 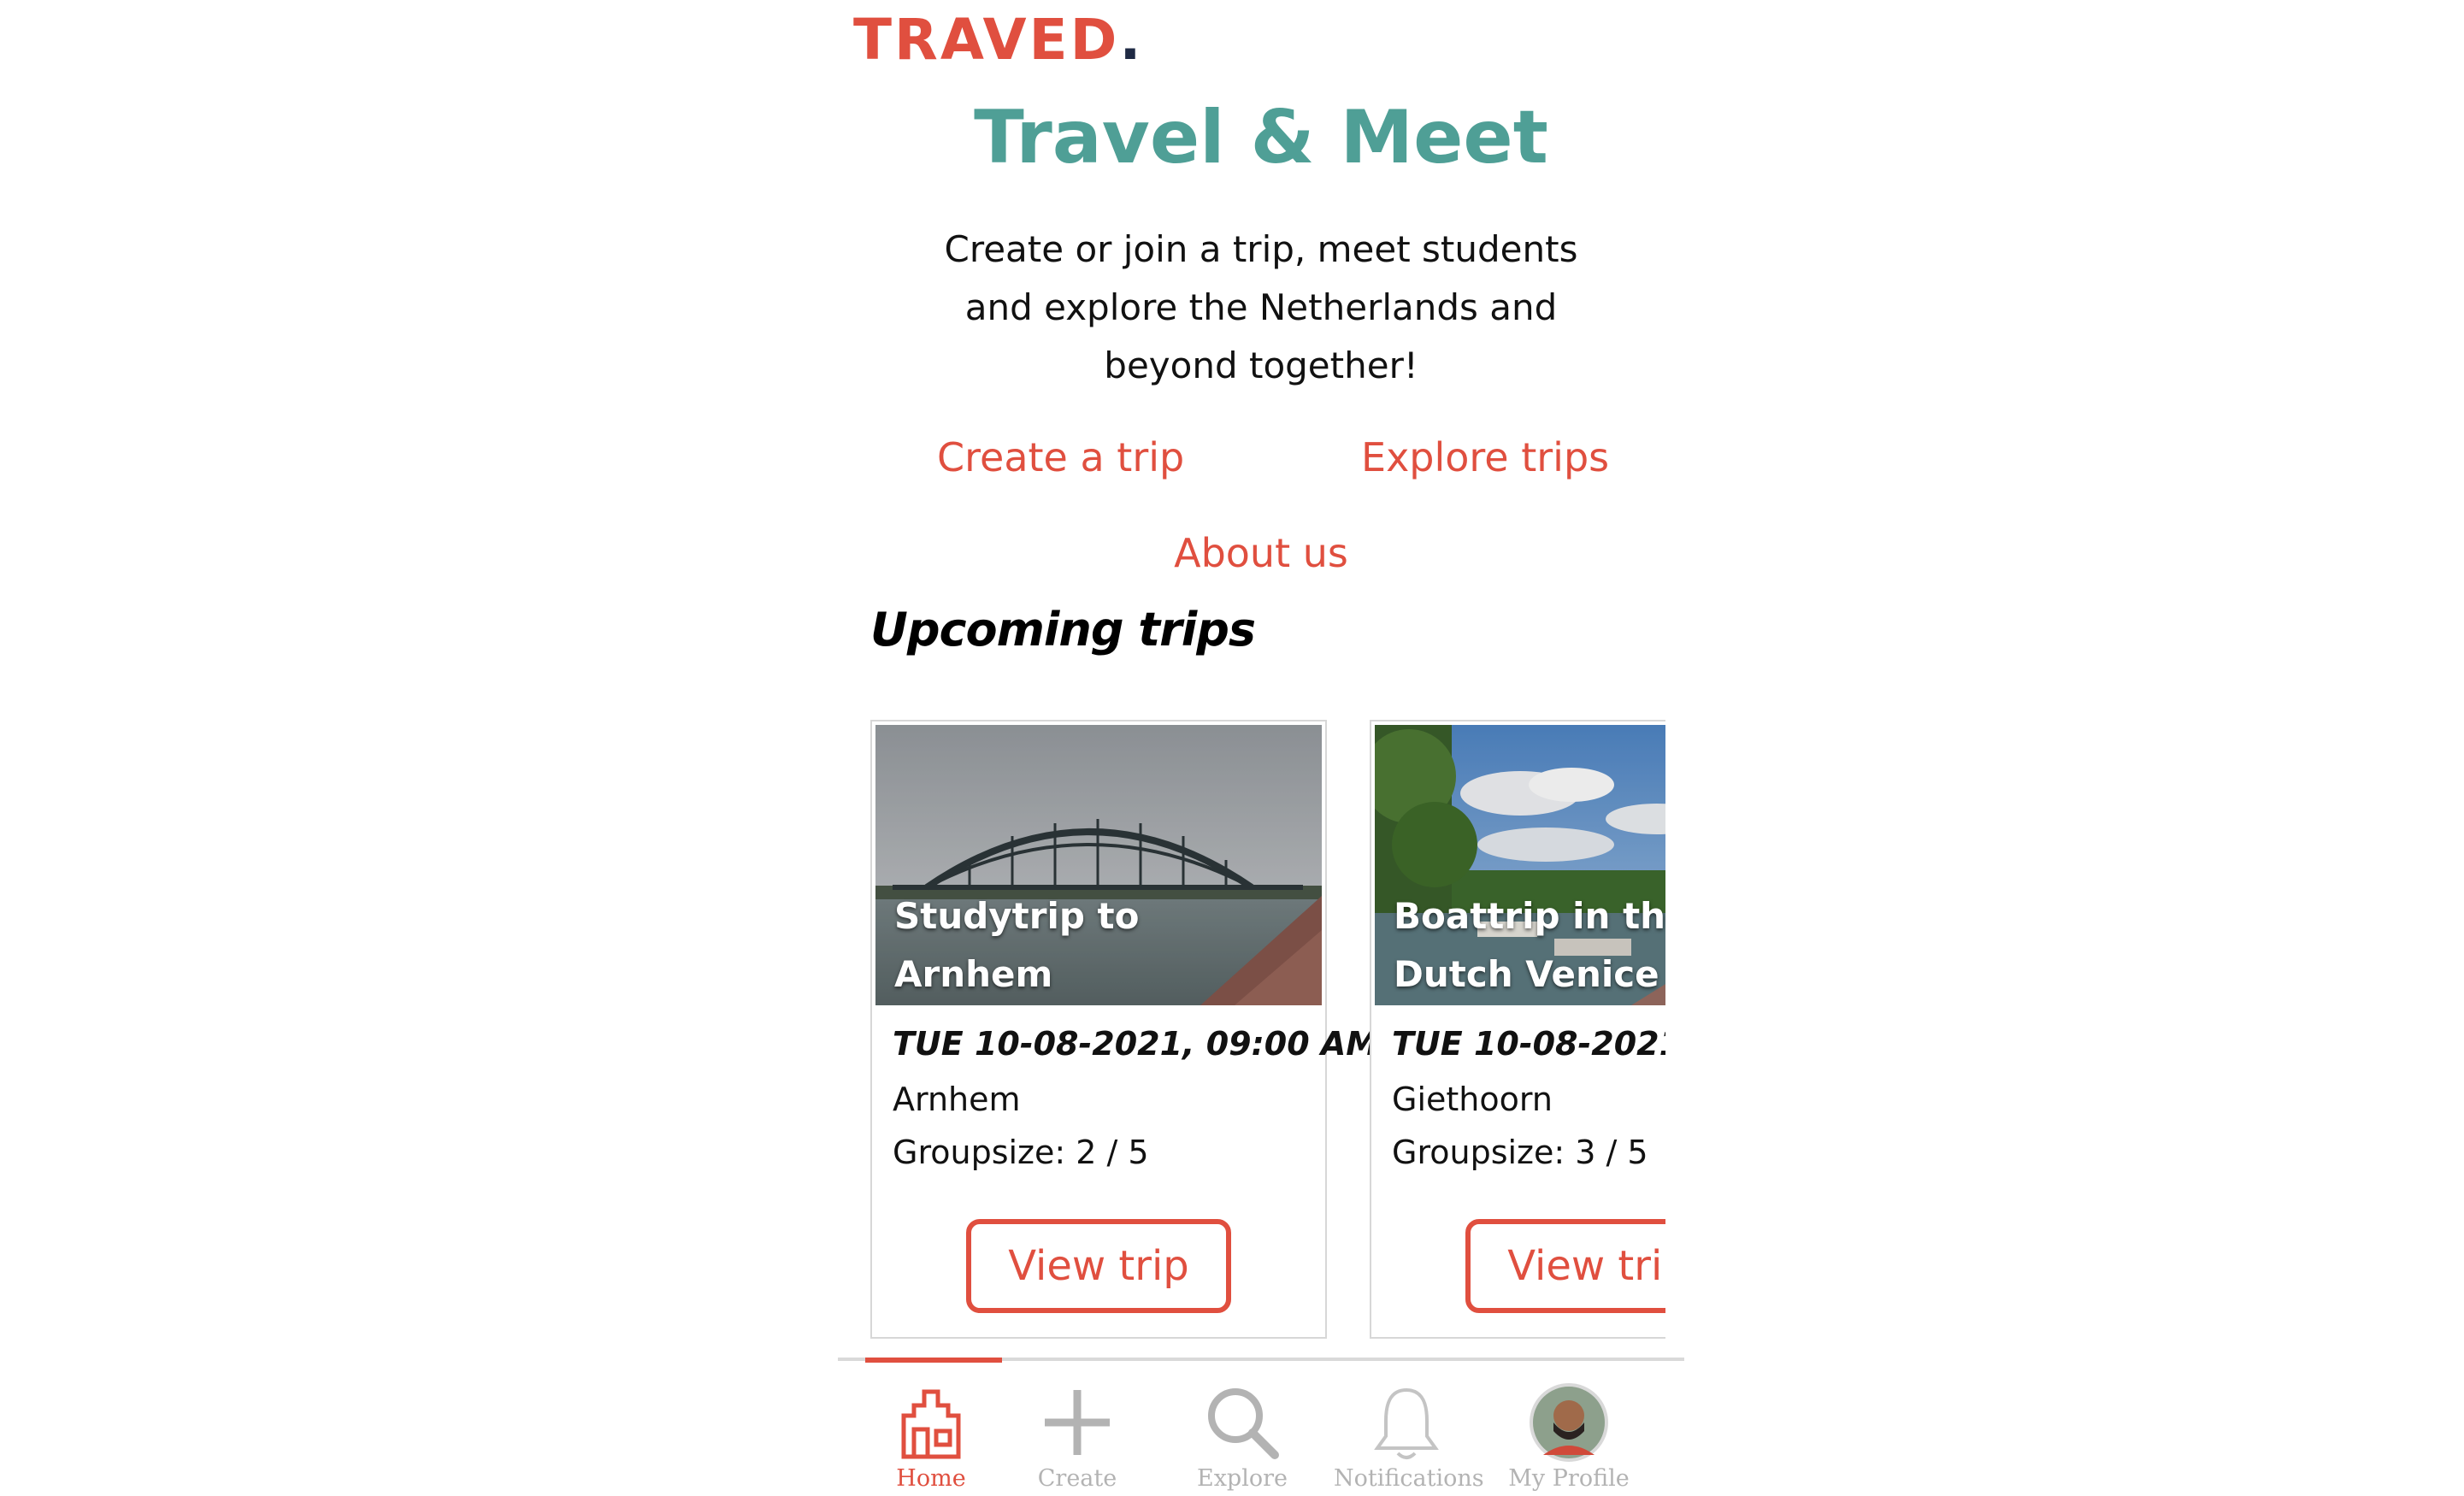 I want to click on trip-location: Arnhem, so click(x=957, y=1099).